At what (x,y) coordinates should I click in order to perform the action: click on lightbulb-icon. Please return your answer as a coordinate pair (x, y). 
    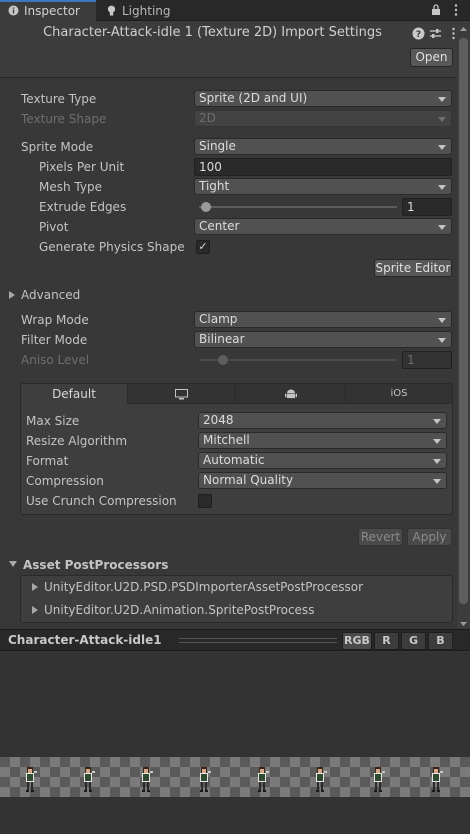
    Looking at the image, I should click on (111, 8).